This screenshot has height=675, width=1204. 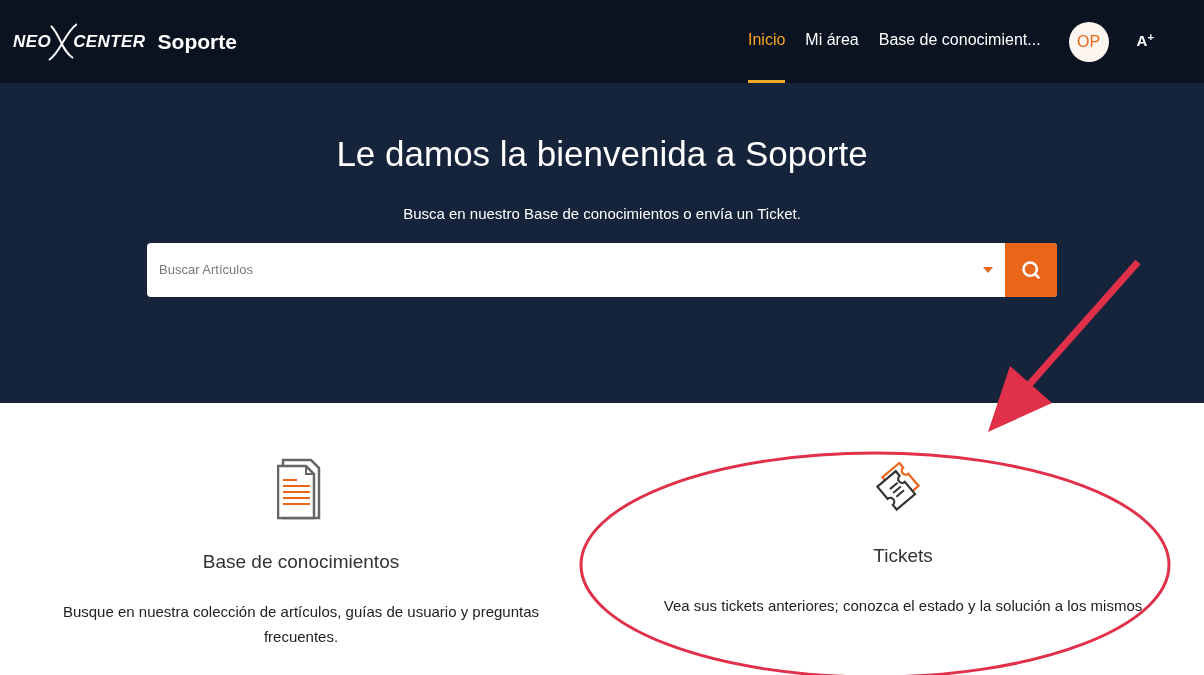 I want to click on feature-card: Tickets Vea sus tickets anteriores; conozca el estado y la solución a los mismos, so click(x=903, y=553).